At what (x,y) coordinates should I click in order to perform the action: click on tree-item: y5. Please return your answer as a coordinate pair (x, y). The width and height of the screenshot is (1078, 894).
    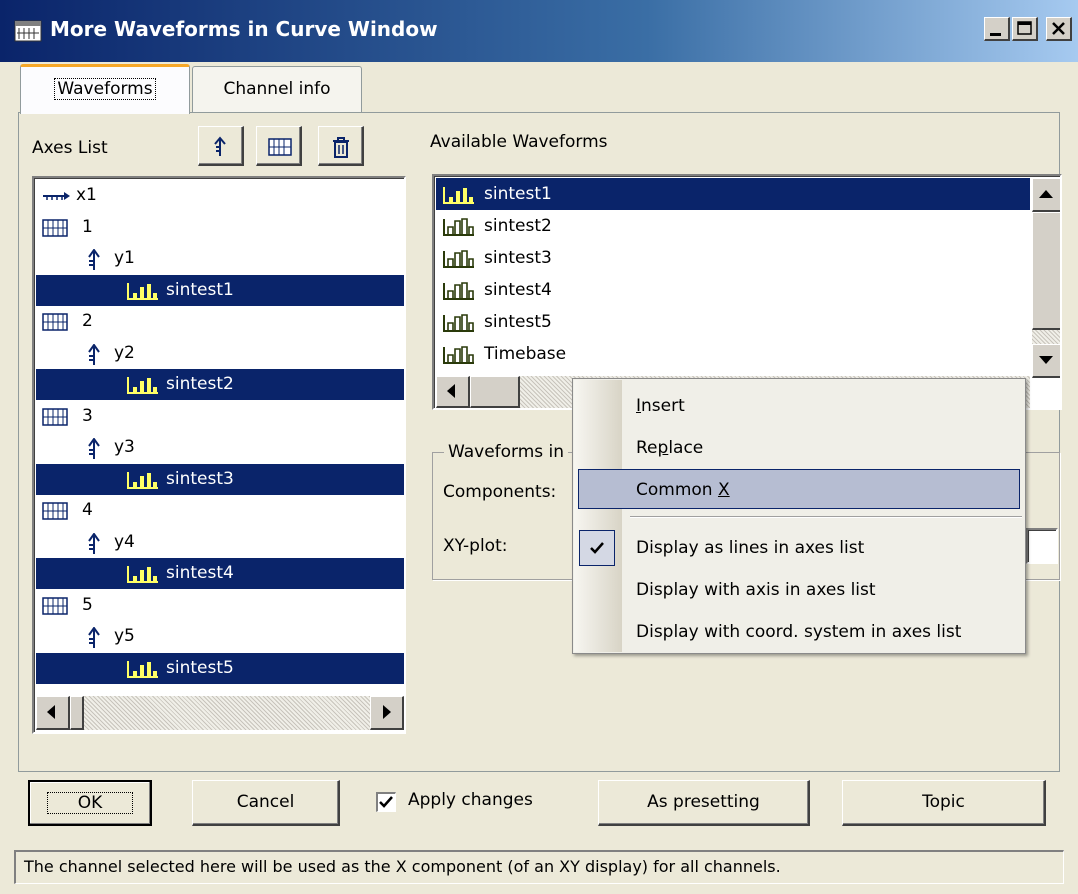
    Looking at the image, I should click on (220, 636).